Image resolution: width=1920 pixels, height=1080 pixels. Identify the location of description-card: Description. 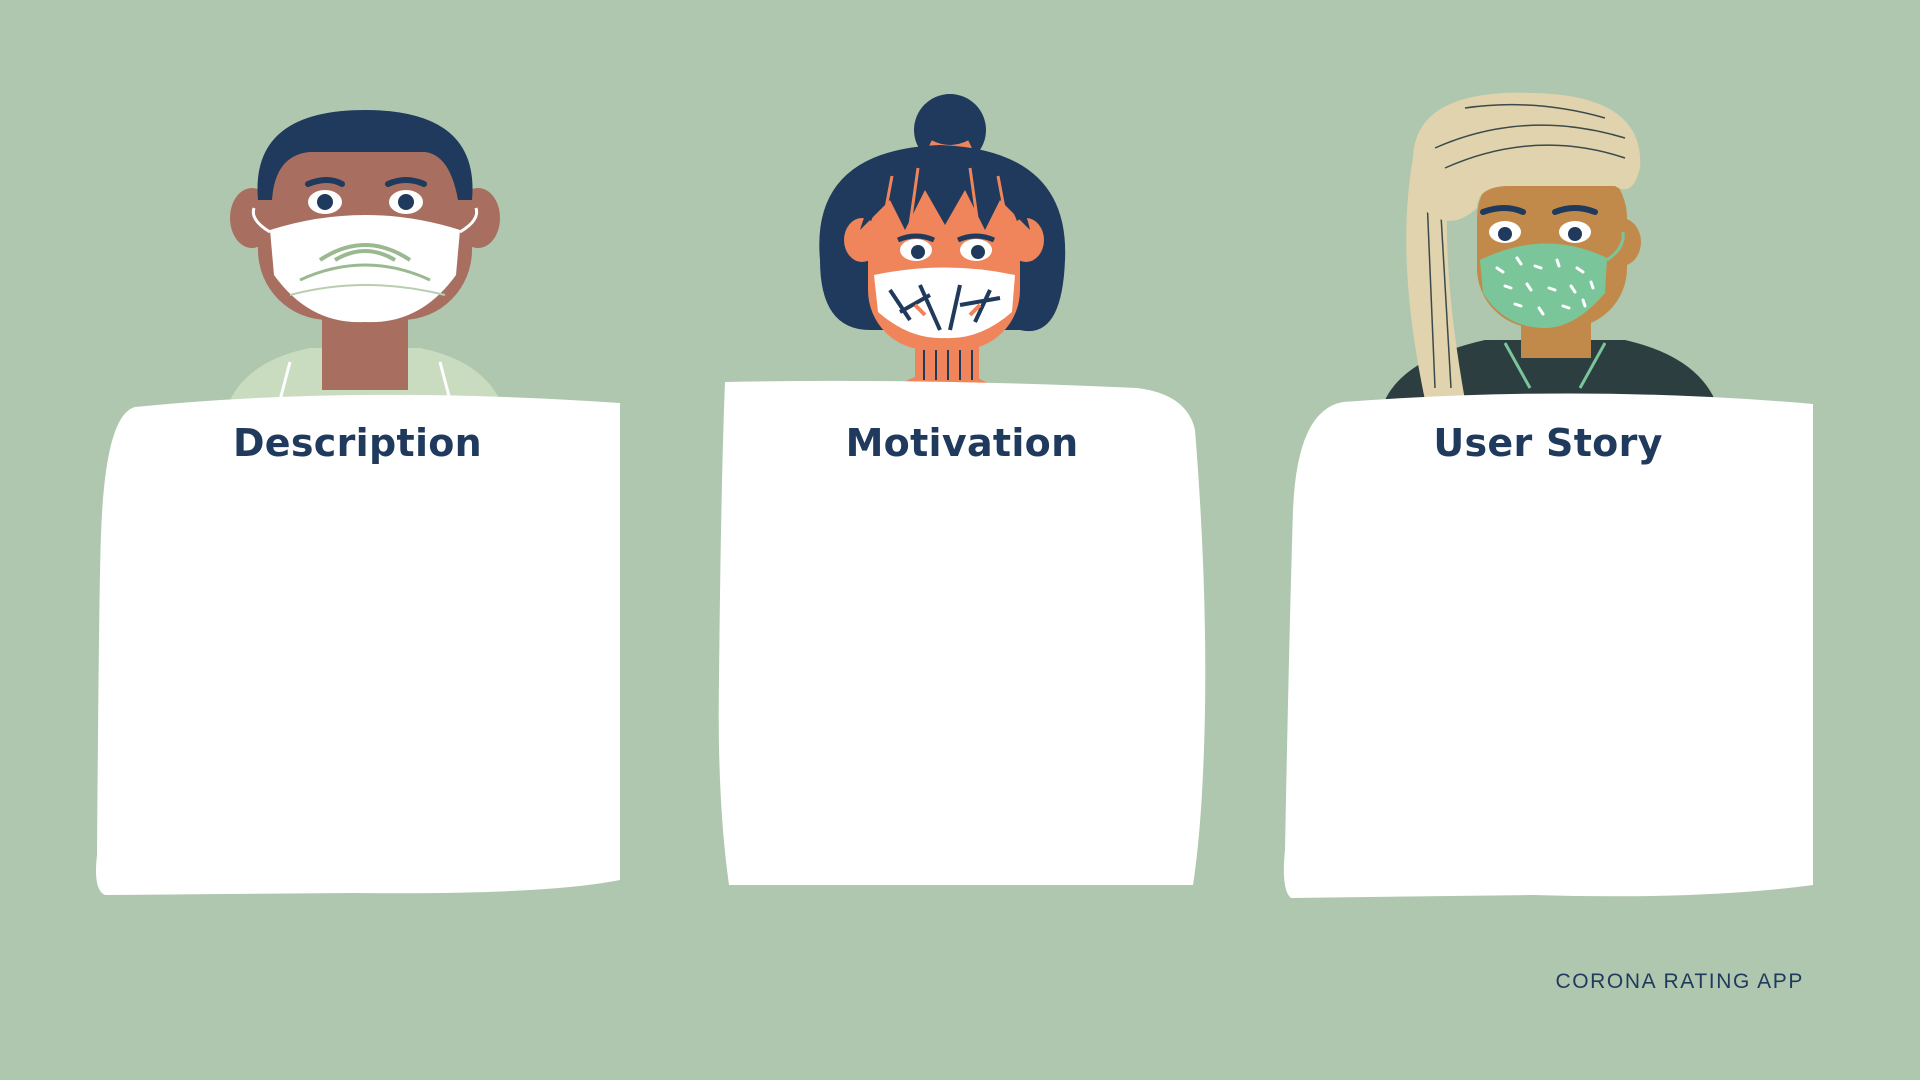
(357, 640).